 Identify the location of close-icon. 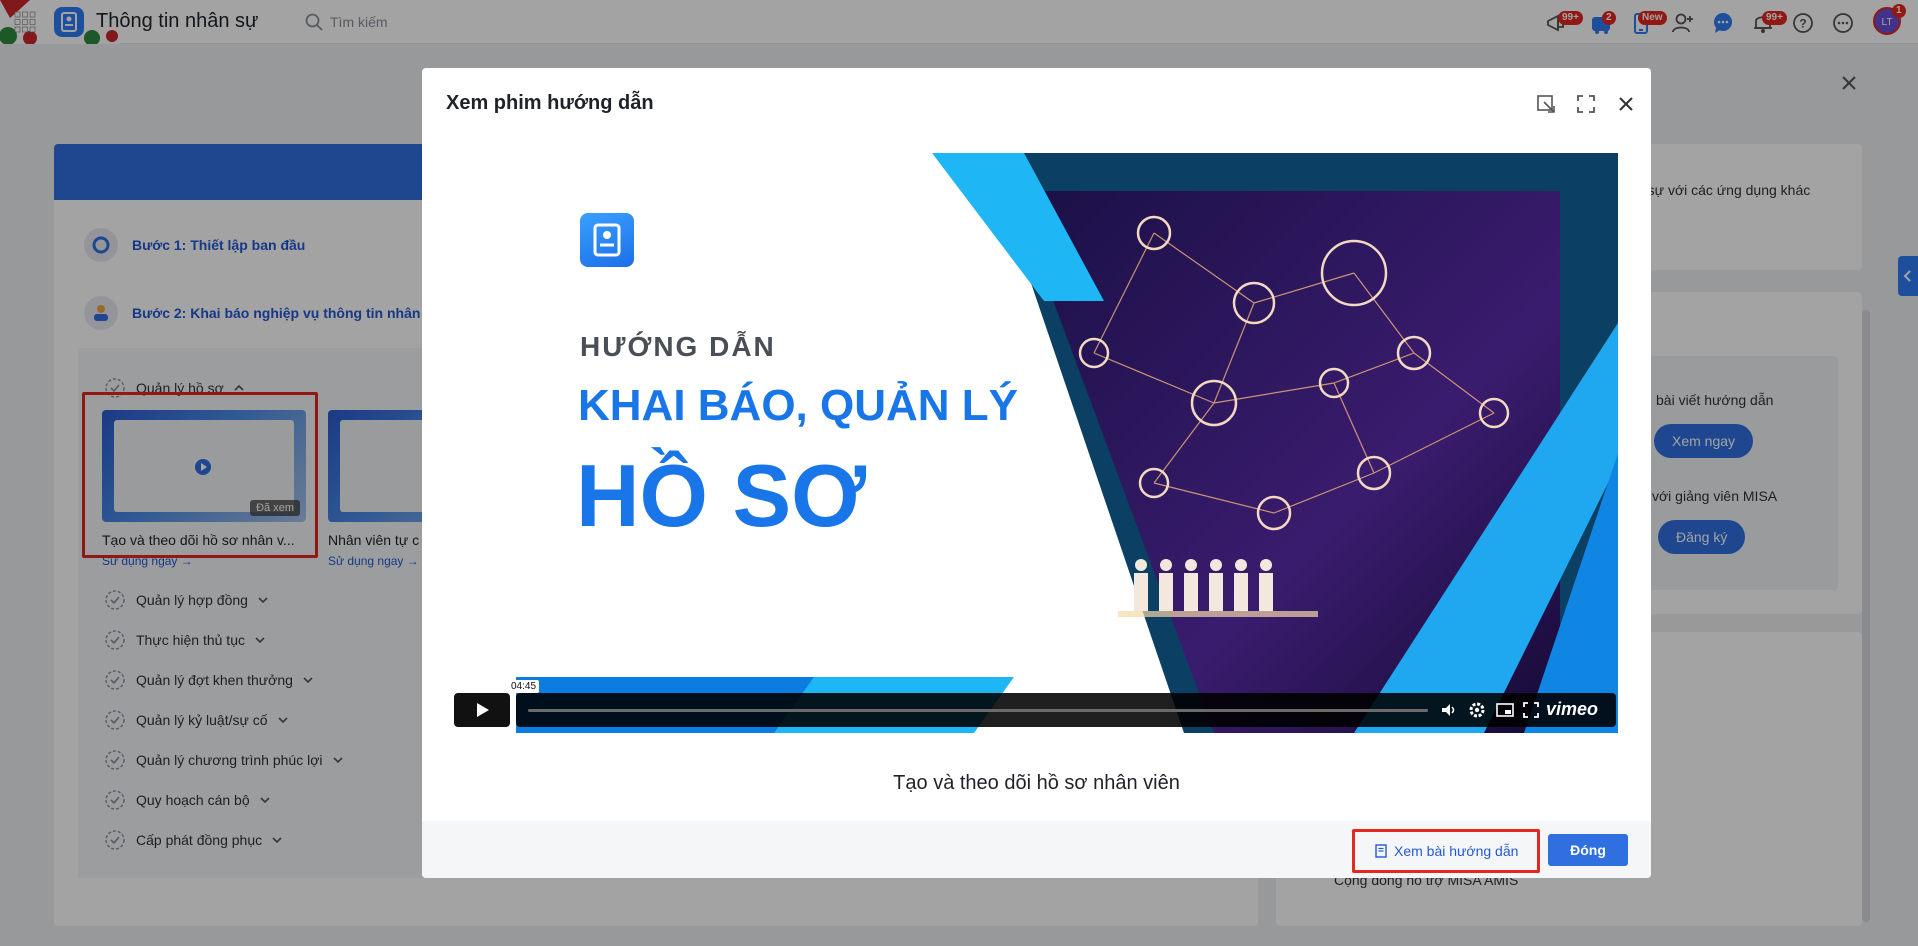
(1626, 104).